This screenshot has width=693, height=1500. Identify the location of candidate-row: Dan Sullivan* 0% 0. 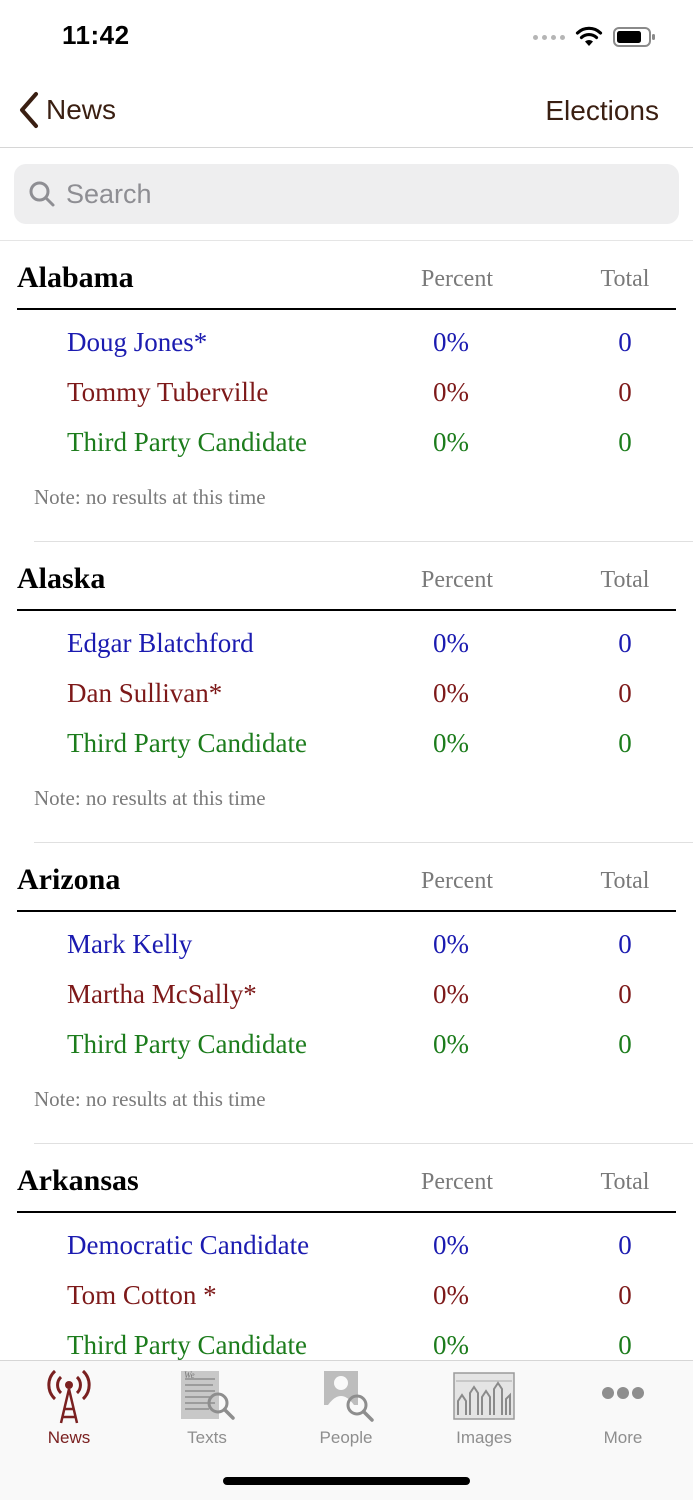
(346, 691).